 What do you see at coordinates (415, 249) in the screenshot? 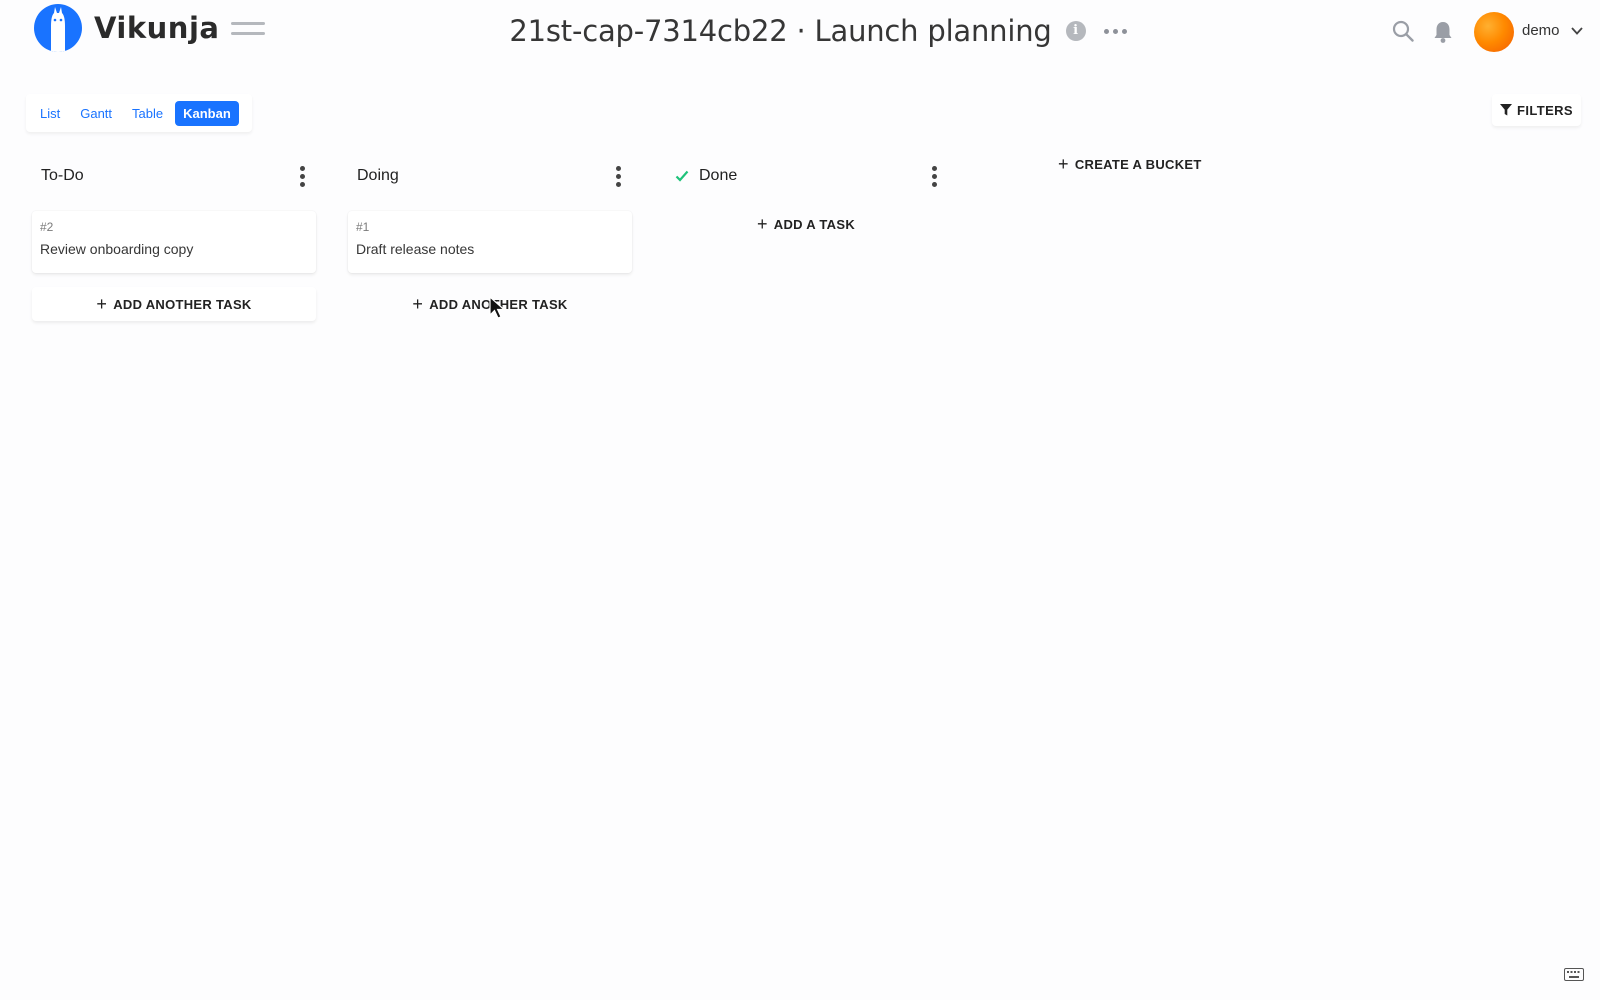
I see `task-title: Draft release notes` at bounding box center [415, 249].